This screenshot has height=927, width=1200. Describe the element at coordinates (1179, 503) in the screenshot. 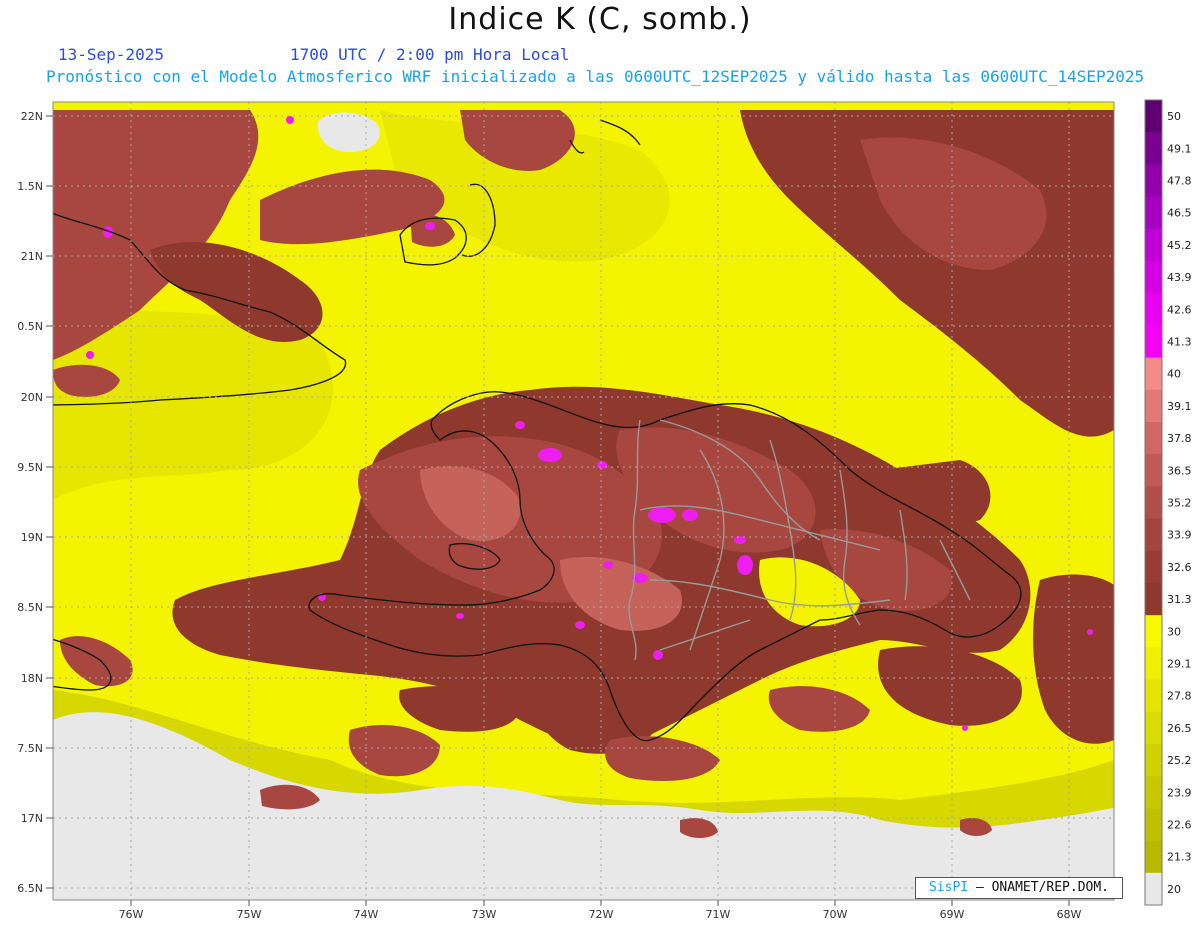

I see `colorbar-label: 35.2` at that location.